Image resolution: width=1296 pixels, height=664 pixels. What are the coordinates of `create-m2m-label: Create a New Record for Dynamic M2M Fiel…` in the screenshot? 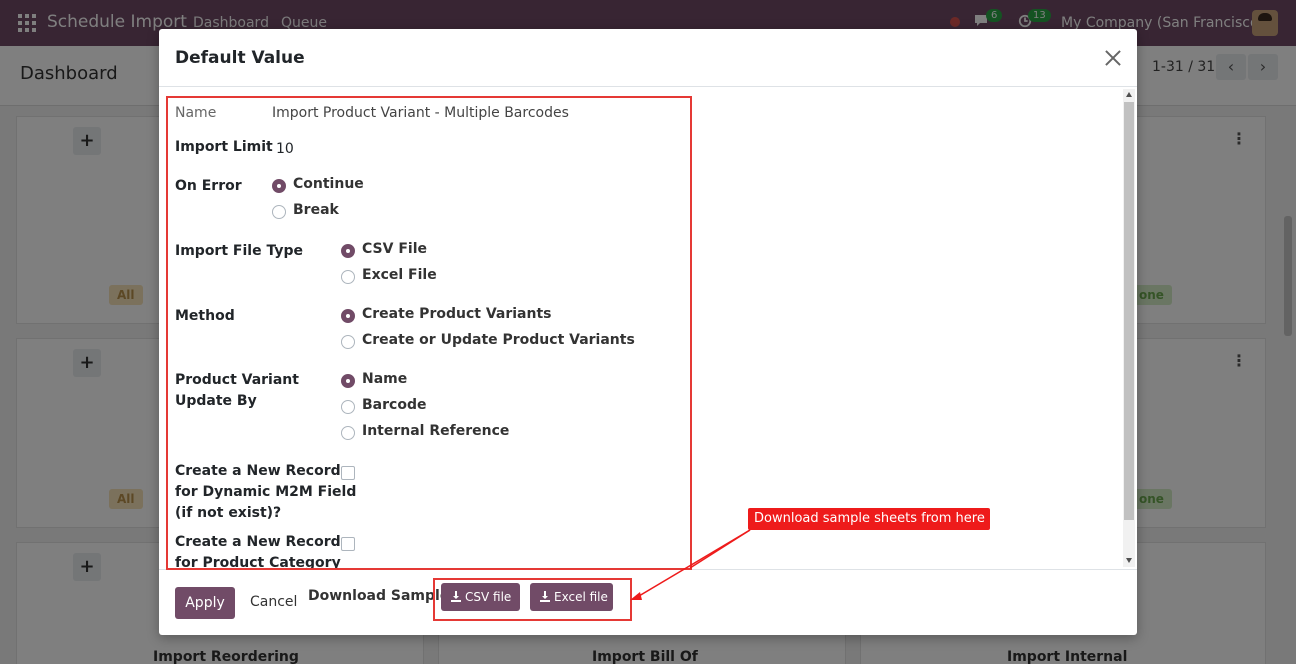 It's located at (265, 492).